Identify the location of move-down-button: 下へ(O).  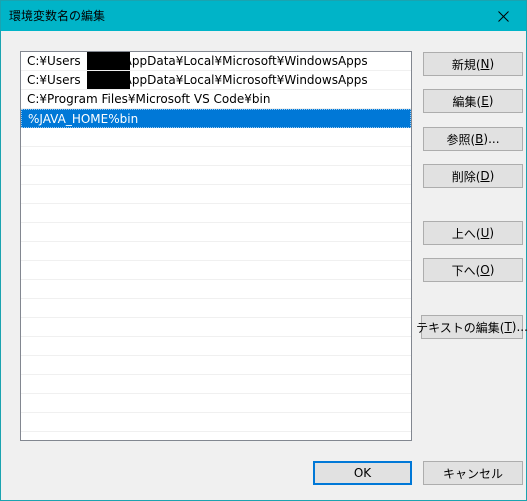
(473, 270).